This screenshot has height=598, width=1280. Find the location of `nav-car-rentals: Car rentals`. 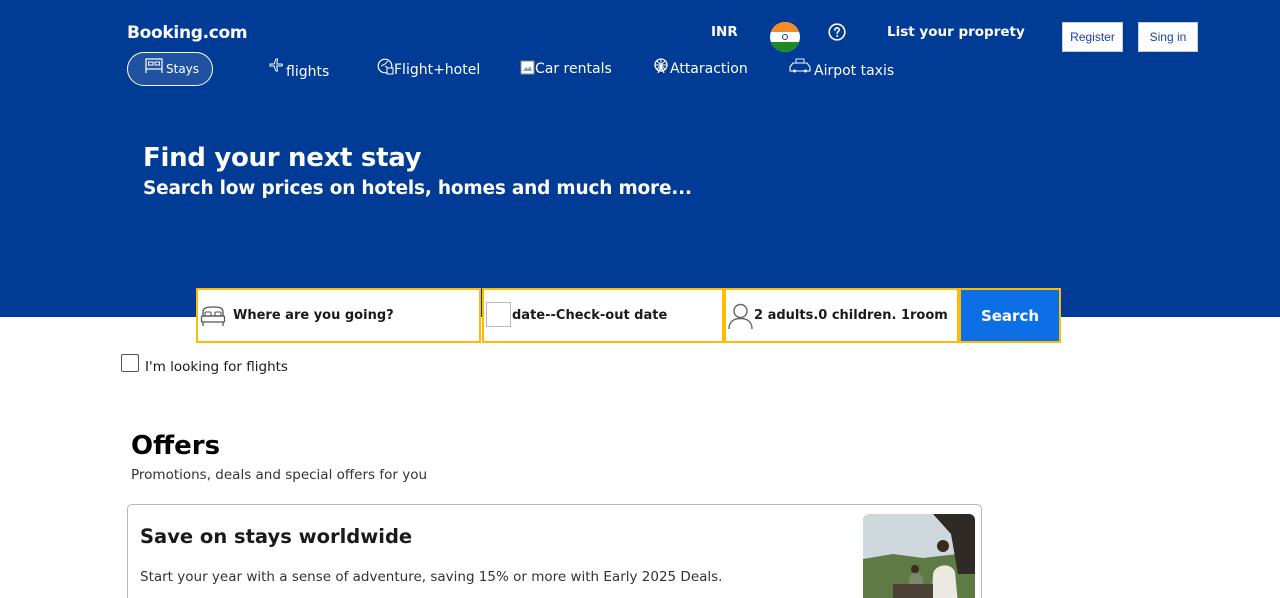

nav-car-rentals: Car rentals is located at coordinates (566, 69).